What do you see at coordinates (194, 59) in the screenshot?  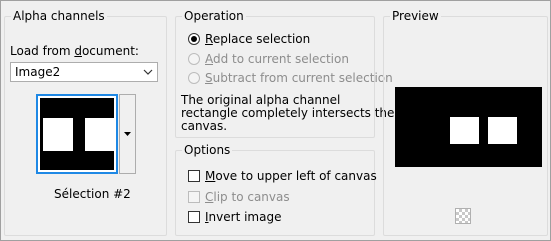 I see `add-to-selection-radio` at bounding box center [194, 59].